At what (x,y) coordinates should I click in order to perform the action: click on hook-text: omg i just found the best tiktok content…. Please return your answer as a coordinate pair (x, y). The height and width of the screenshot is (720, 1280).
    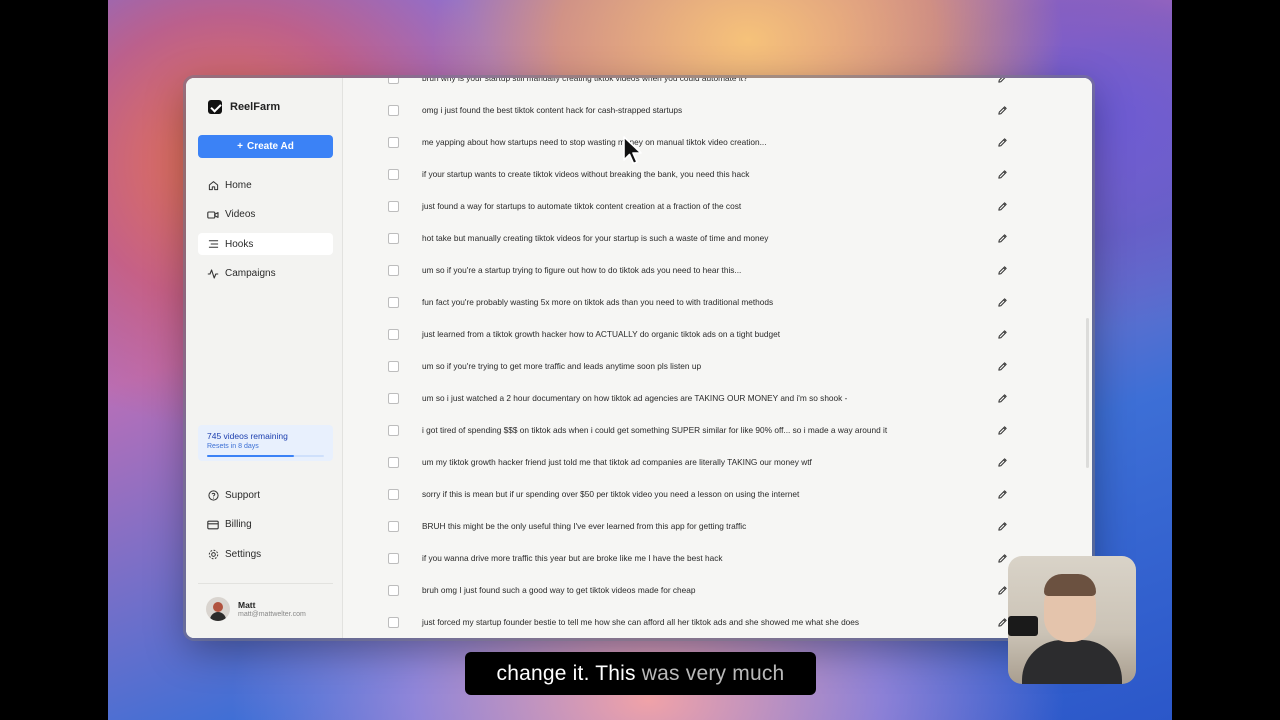
    Looking at the image, I should click on (552, 110).